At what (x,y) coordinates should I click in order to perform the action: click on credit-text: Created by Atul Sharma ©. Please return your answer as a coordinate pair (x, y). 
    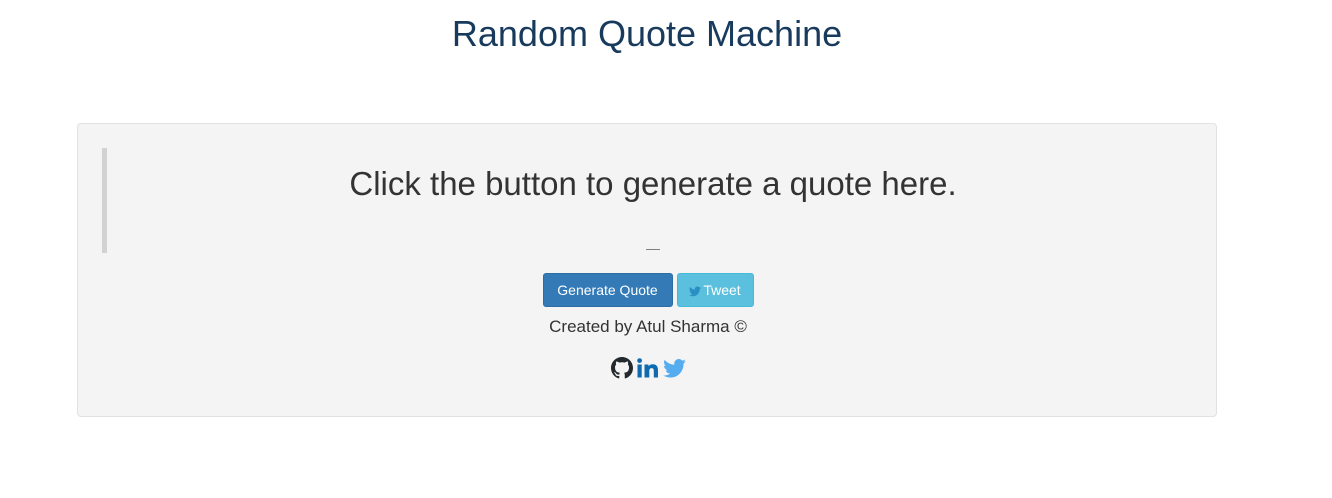
    Looking at the image, I should click on (648, 326).